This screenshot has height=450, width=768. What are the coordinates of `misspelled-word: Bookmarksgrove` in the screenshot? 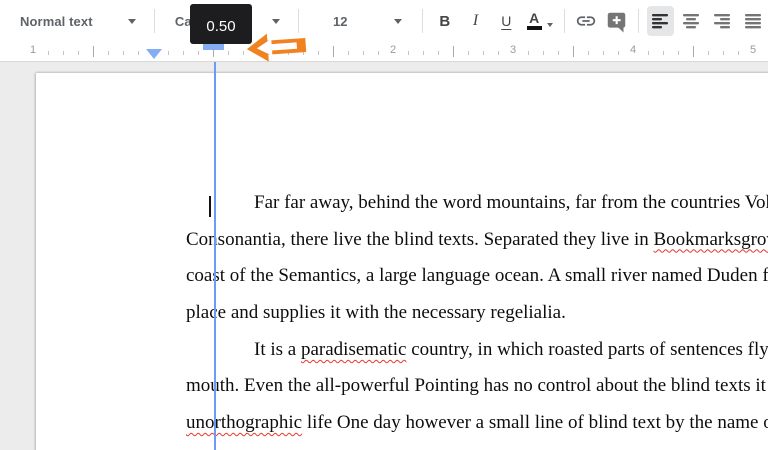 It's located at (710, 239).